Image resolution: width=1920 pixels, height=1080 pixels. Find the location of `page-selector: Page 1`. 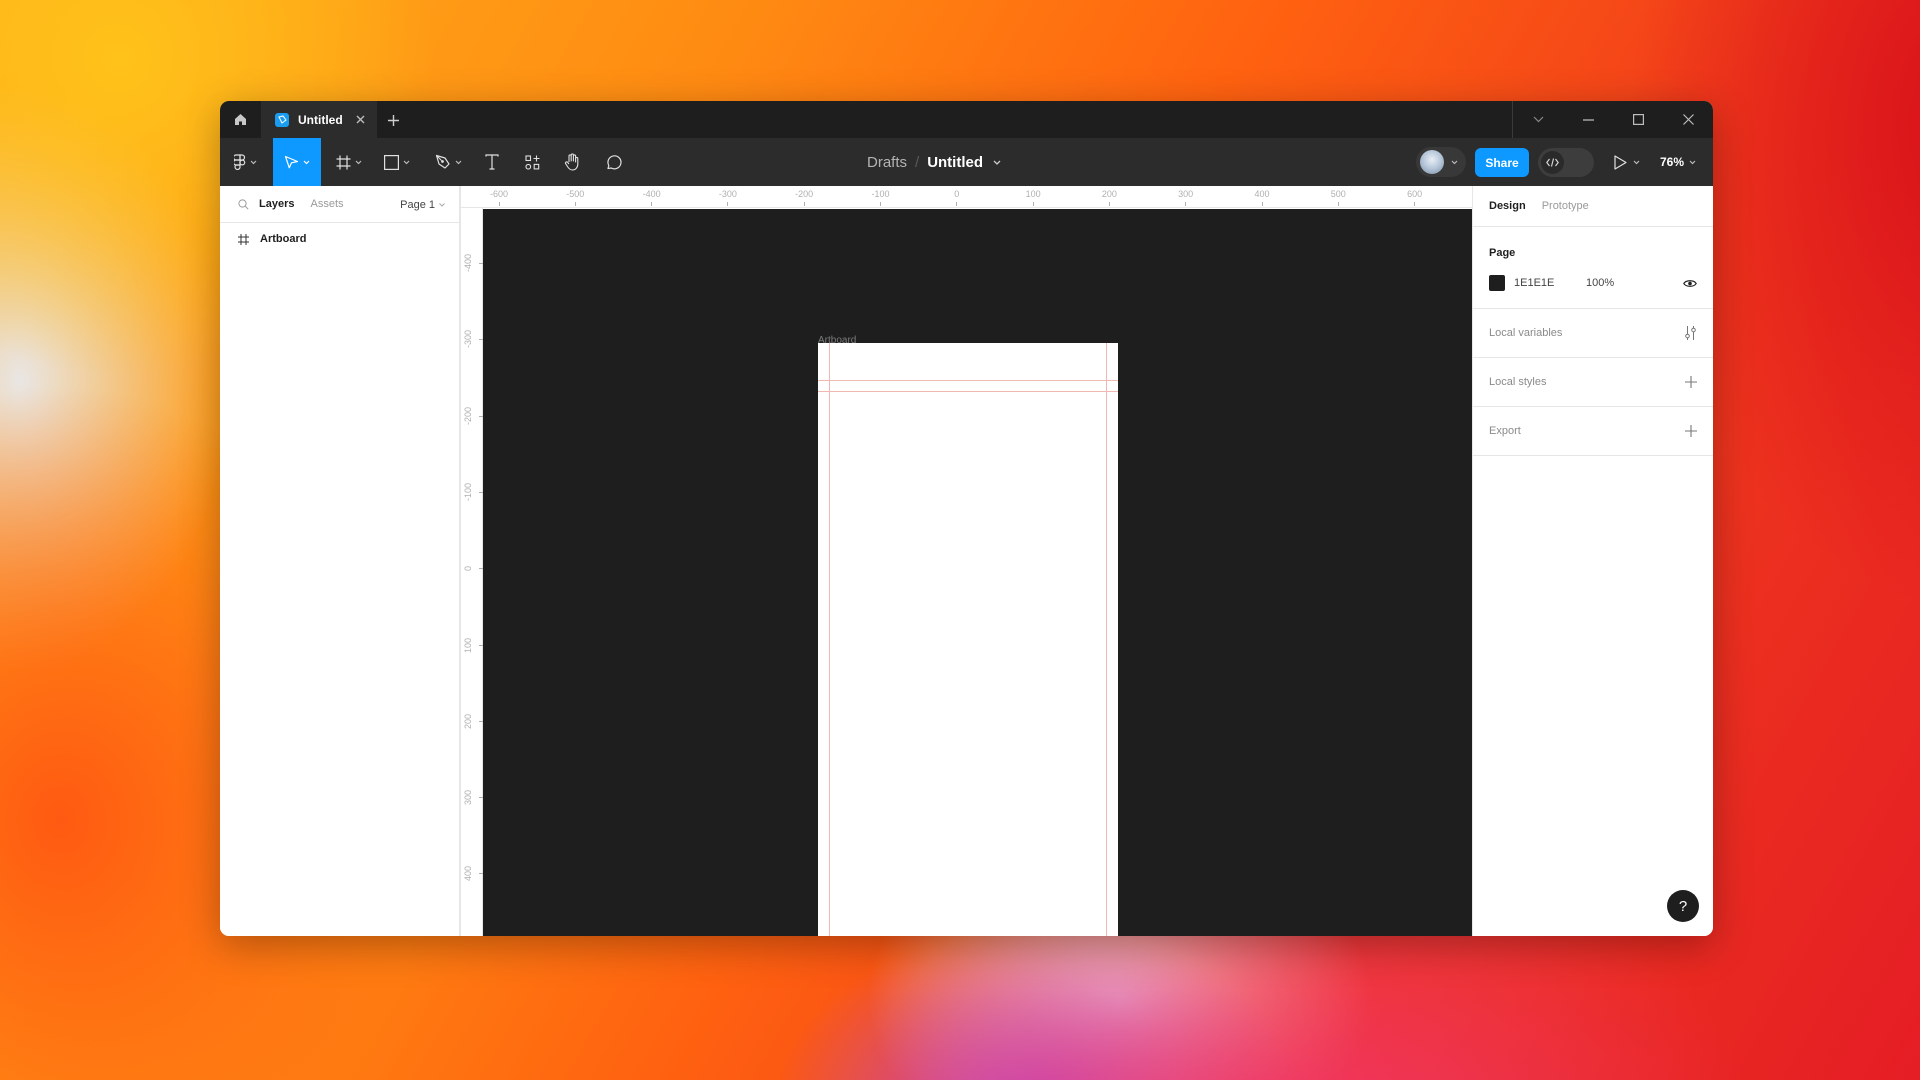

page-selector: Page 1 is located at coordinates (422, 204).